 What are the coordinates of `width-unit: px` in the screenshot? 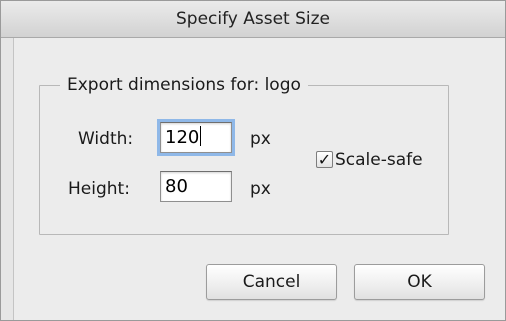 It's located at (260, 139).